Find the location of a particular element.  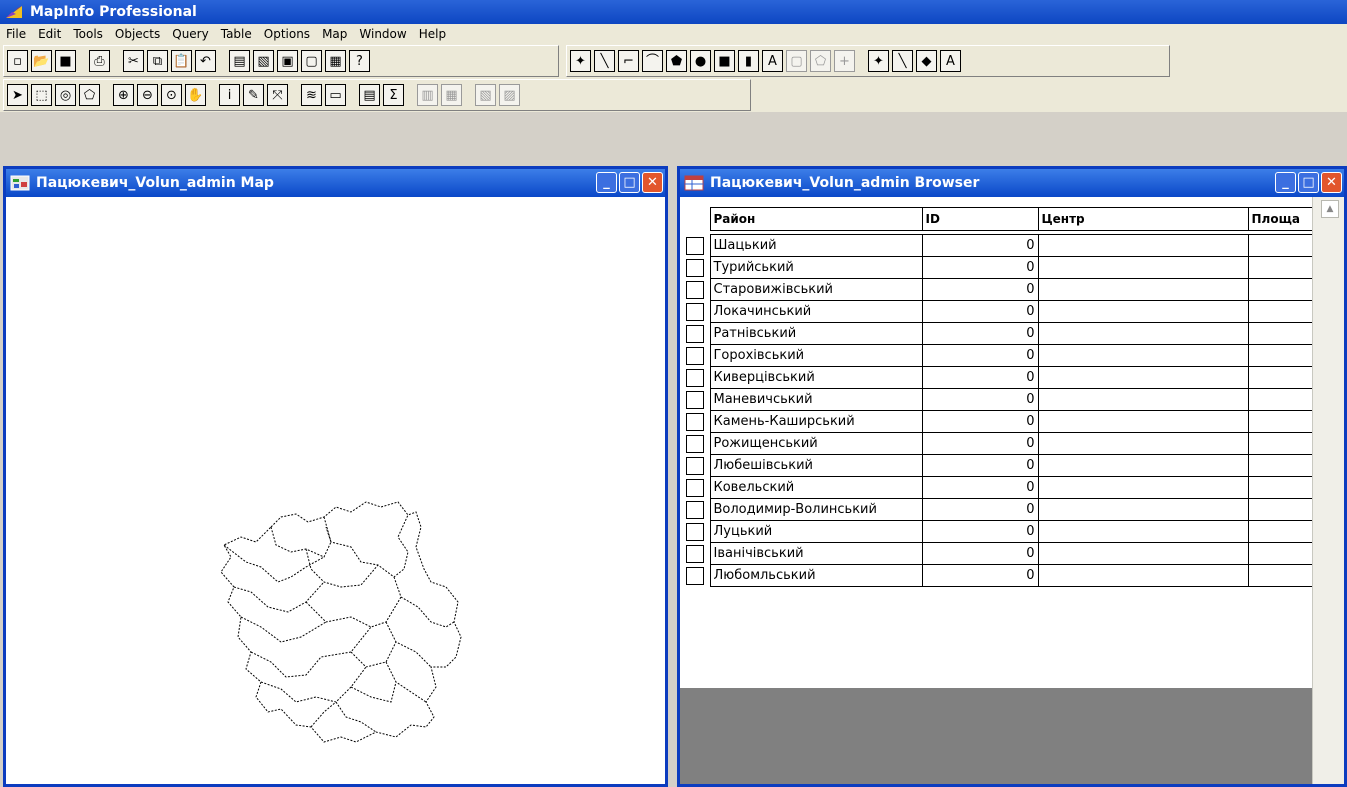

symbol-icon: ✦ is located at coordinates (580, 61).